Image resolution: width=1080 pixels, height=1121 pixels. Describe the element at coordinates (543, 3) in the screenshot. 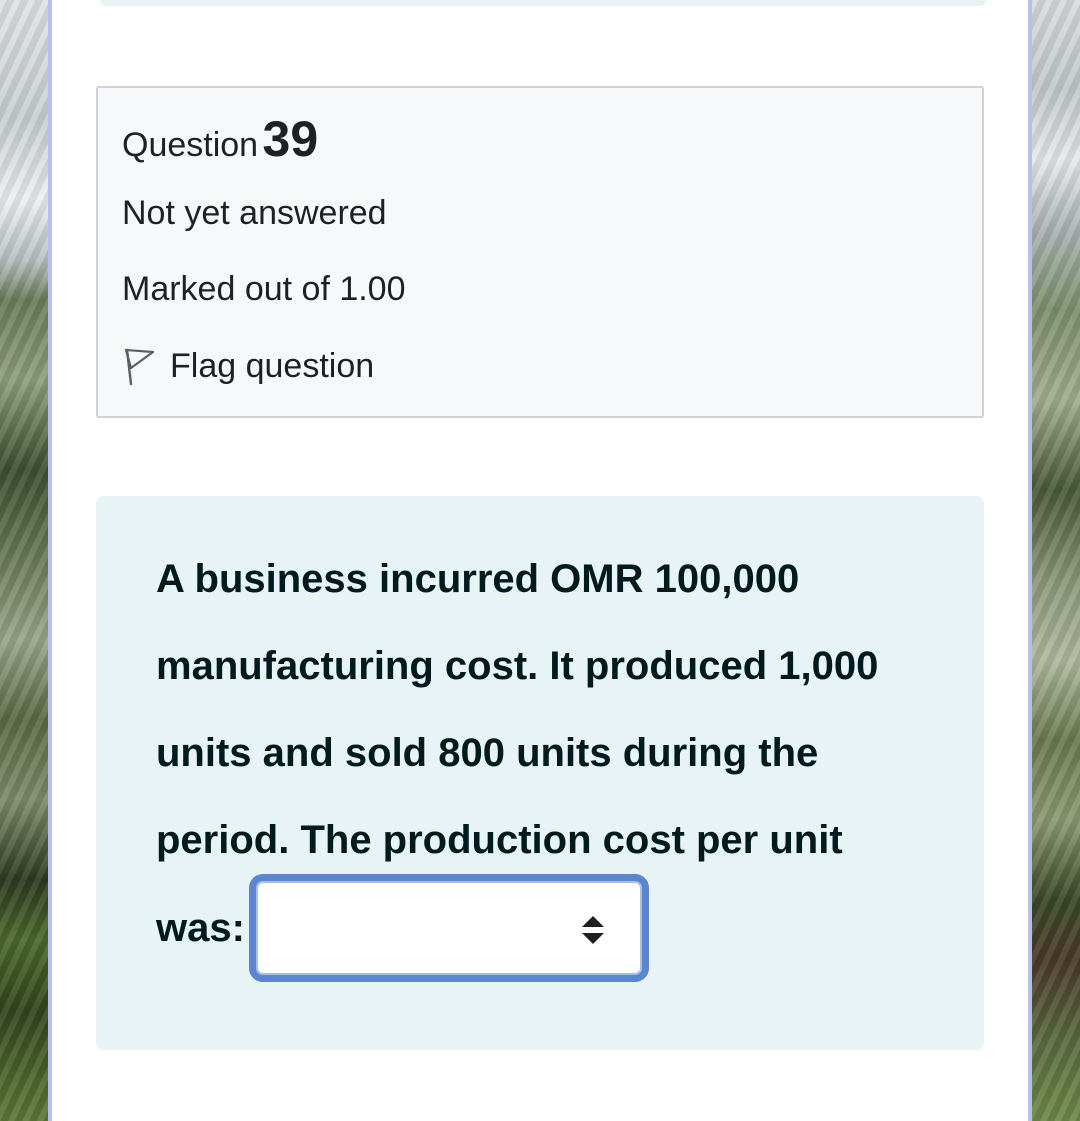

I see `previous-question-content-edge` at that location.